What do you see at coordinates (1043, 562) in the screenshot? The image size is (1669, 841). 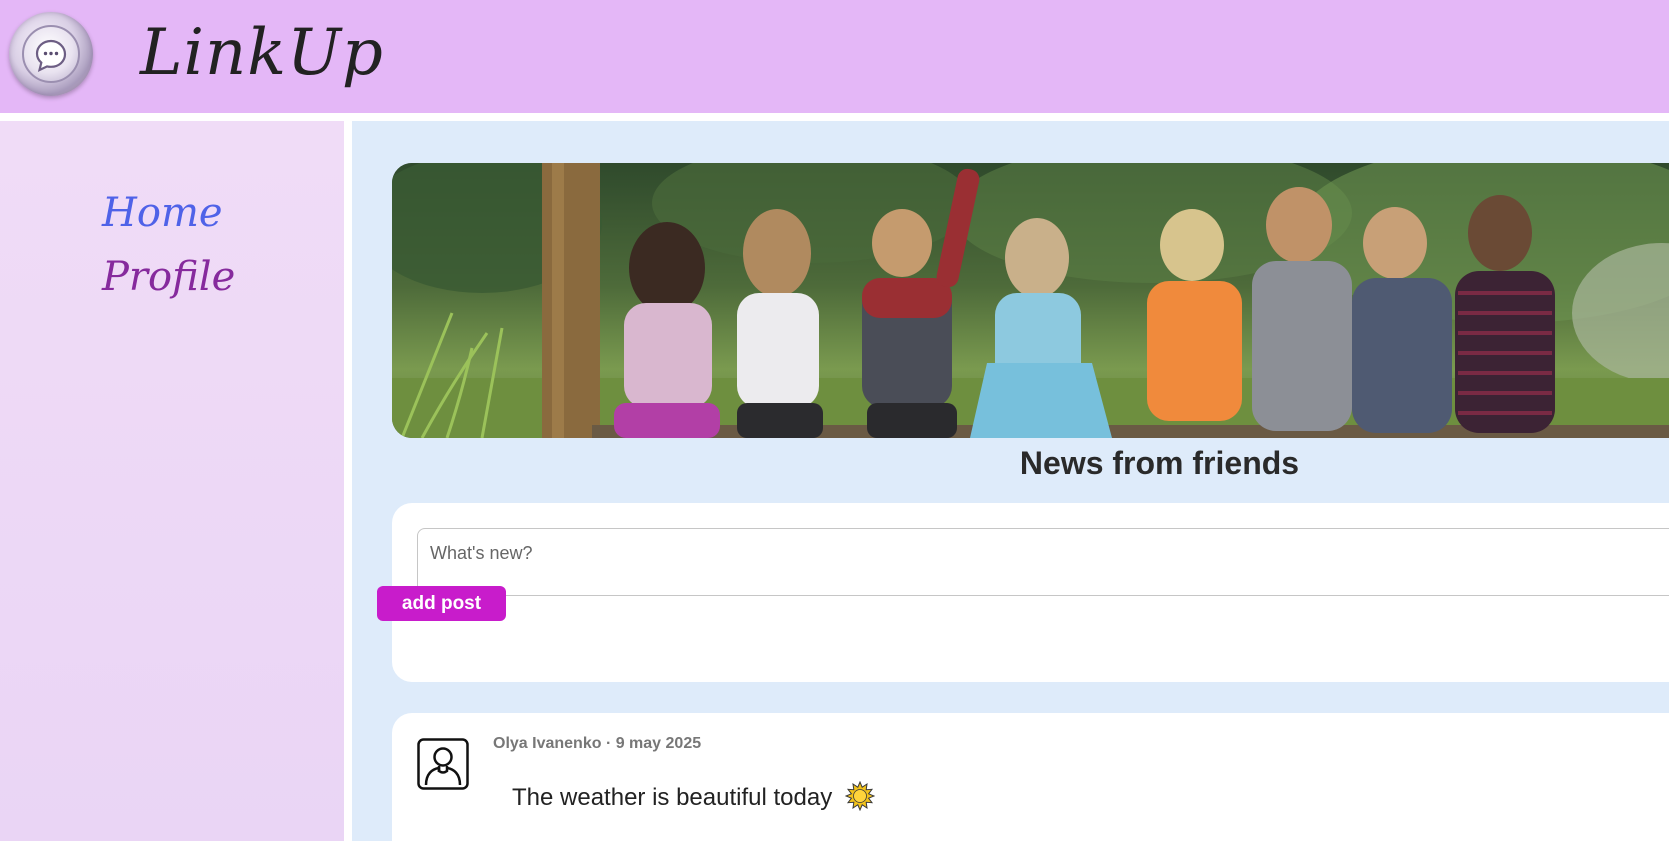 I see `whats-new-input` at bounding box center [1043, 562].